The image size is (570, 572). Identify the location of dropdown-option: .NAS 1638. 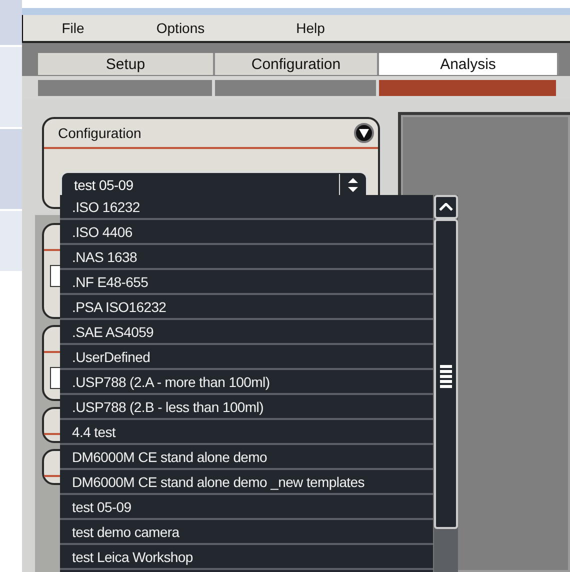
(246, 257).